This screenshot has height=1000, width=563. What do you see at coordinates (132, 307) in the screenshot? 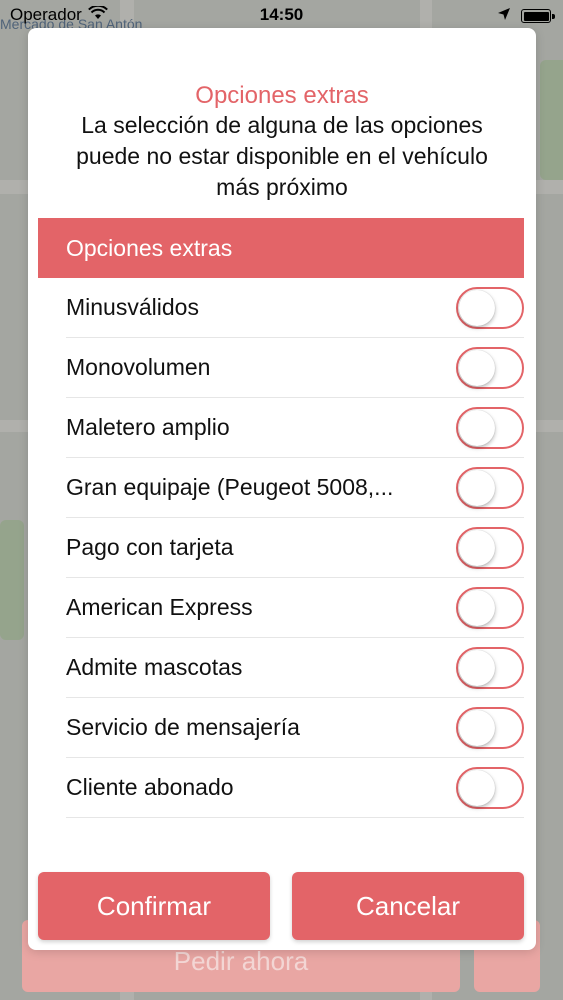
I see `option-label: Minusválidos` at bounding box center [132, 307].